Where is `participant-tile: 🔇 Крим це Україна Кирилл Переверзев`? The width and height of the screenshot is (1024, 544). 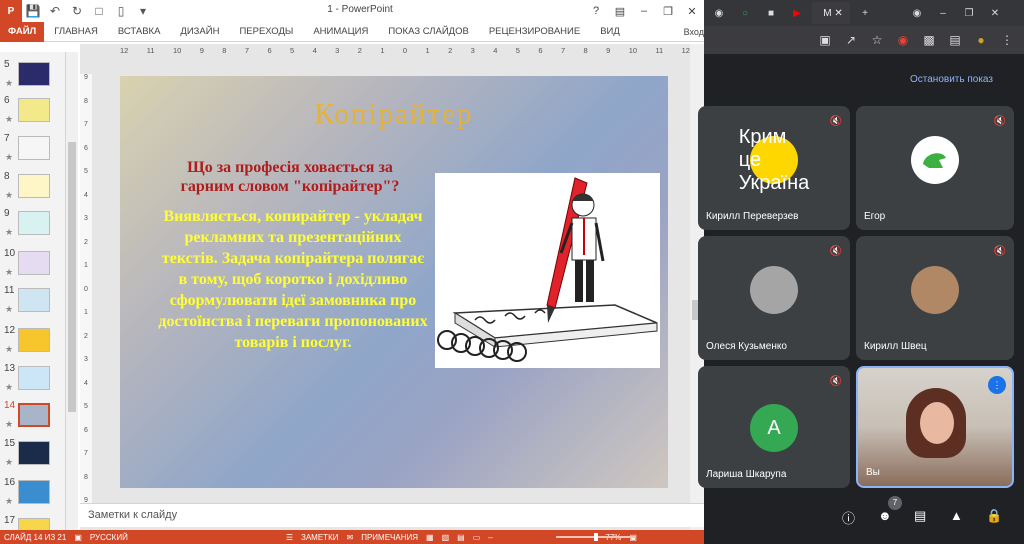 participant-tile: 🔇 Крим це Україна Кирилл Переверзев is located at coordinates (774, 168).